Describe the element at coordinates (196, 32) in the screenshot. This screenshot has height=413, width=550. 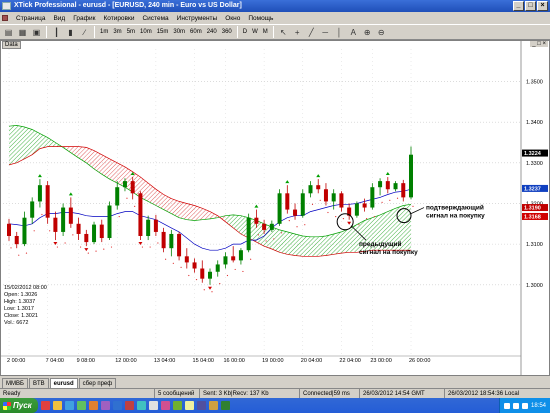
I see `tf-60m-button: 60m` at that location.